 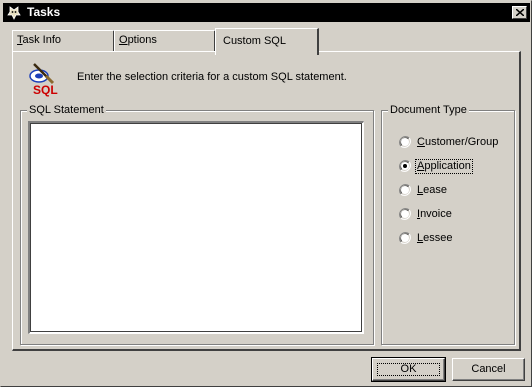 What do you see at coordinates (43, 80) in the screenshot?
I see `sql-icon: SQL` at bounding box center [43, 80].